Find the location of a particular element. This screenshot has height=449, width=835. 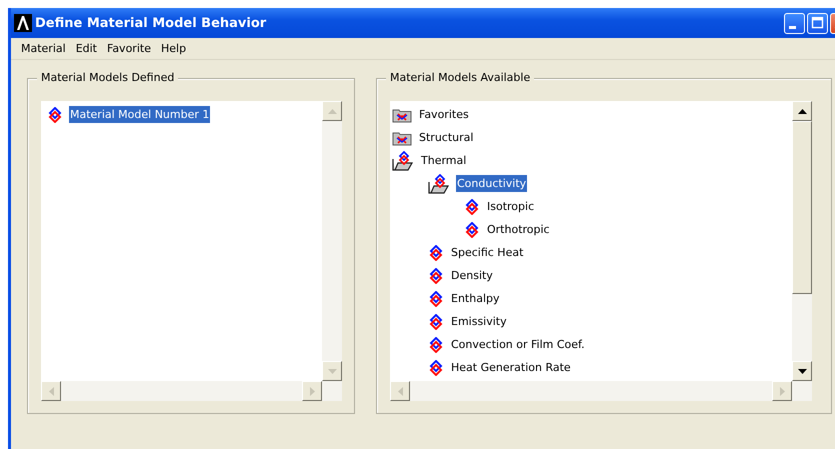

tree-item: Conductivity is located at coordinates (492, 183).